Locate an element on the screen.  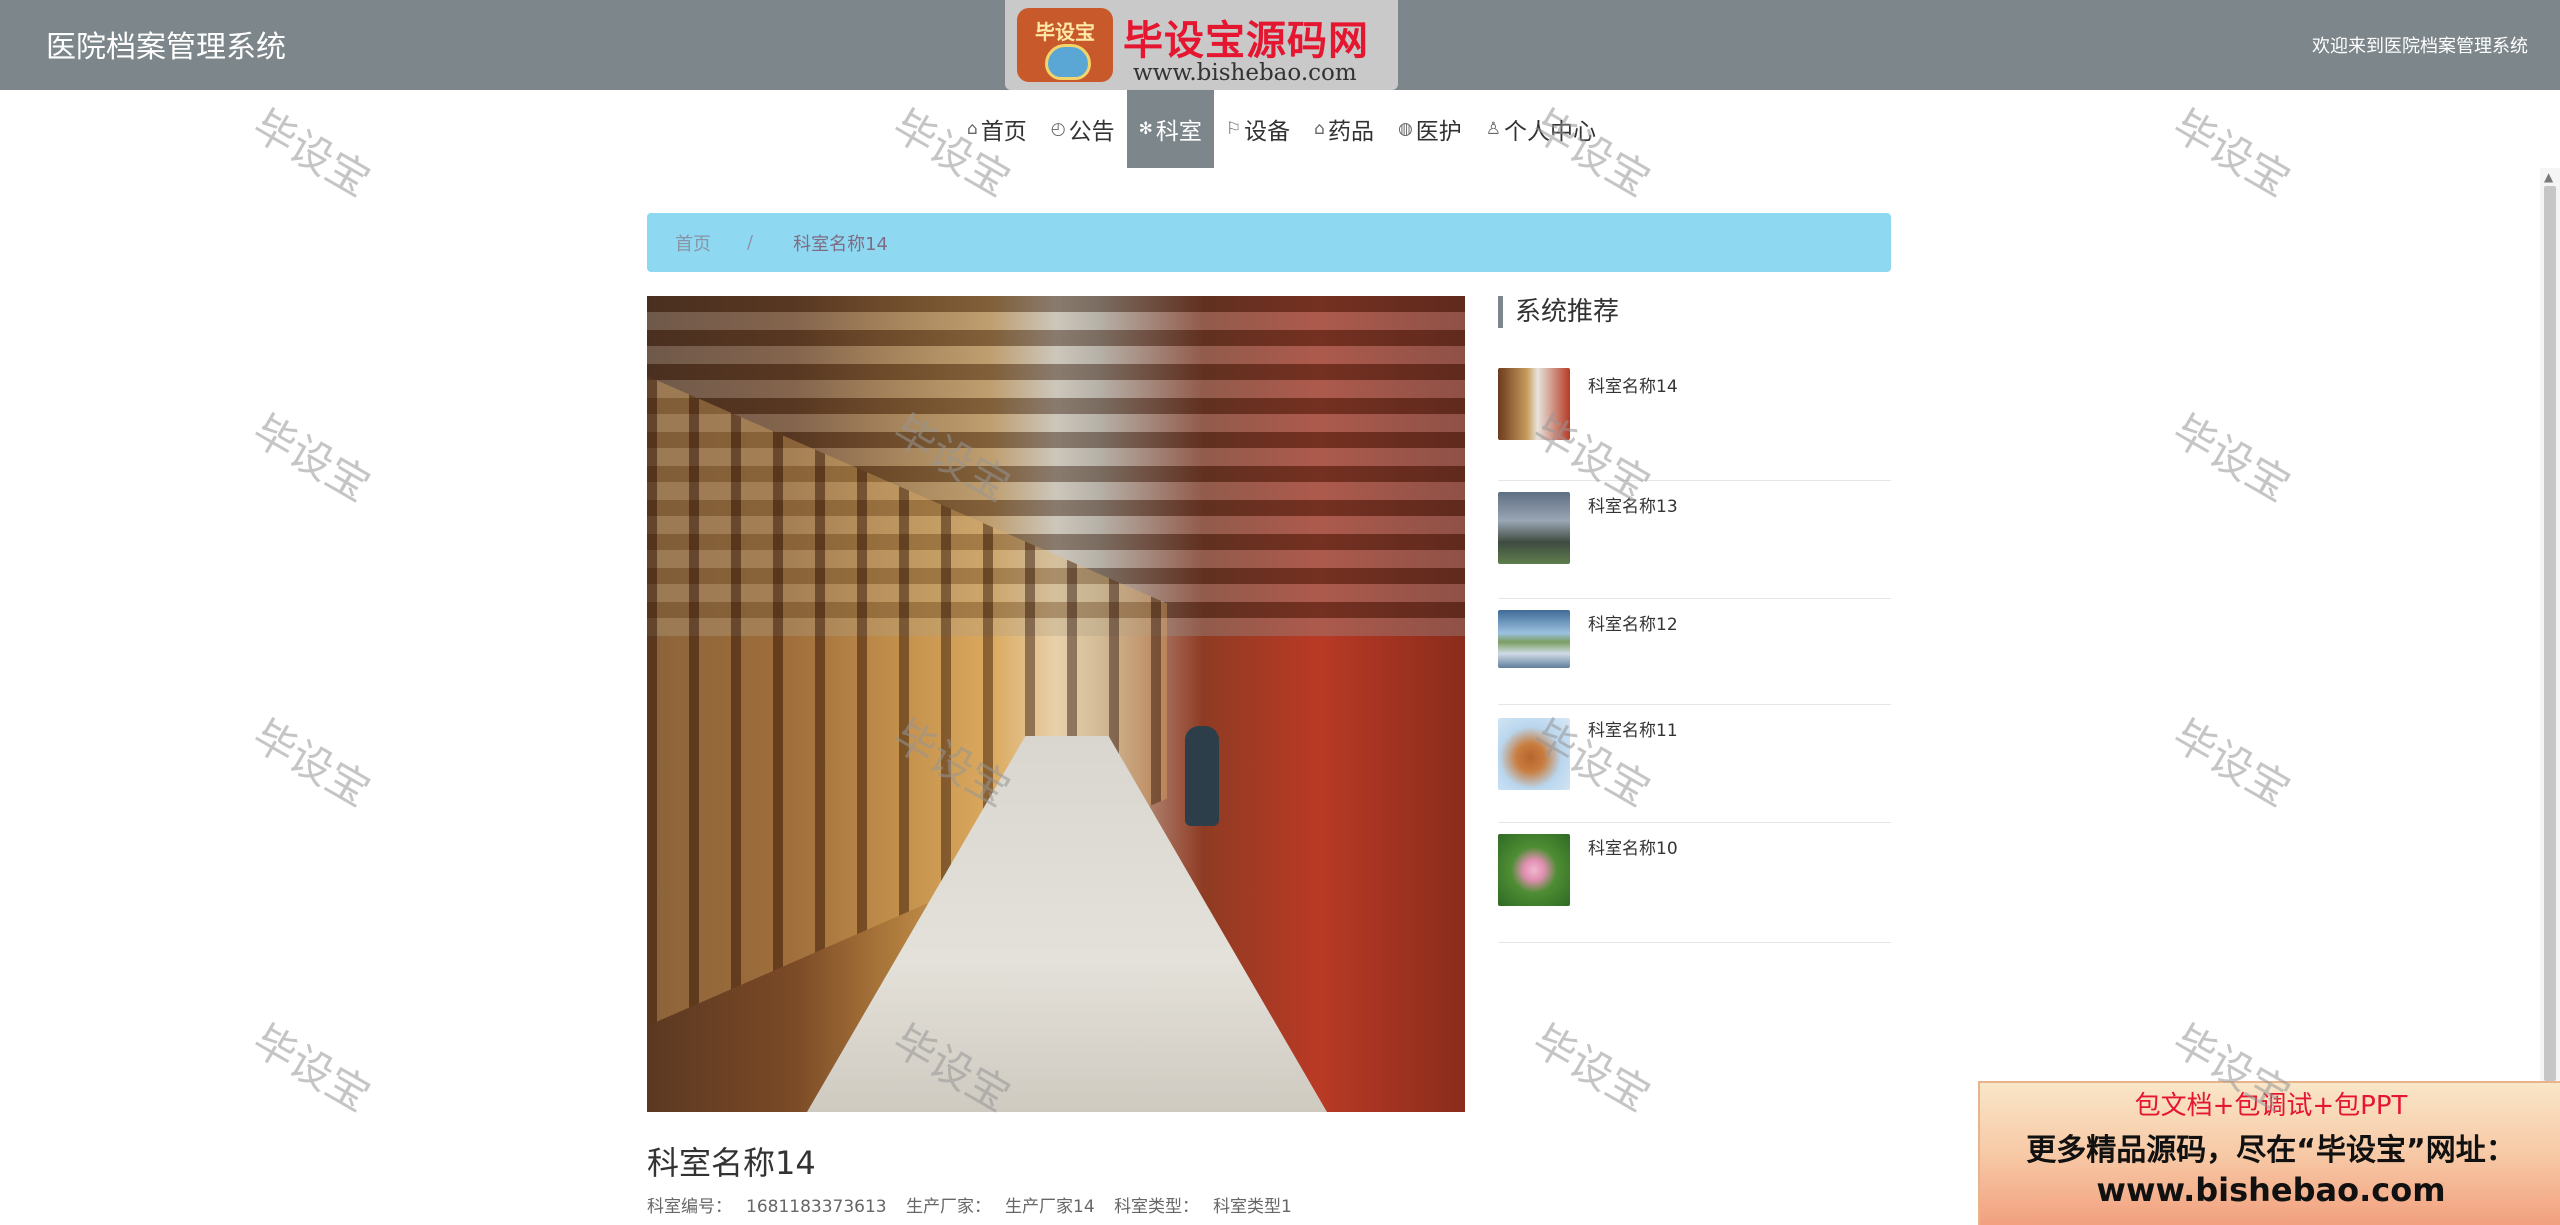
image-person is located at coordinates (1202, 776).